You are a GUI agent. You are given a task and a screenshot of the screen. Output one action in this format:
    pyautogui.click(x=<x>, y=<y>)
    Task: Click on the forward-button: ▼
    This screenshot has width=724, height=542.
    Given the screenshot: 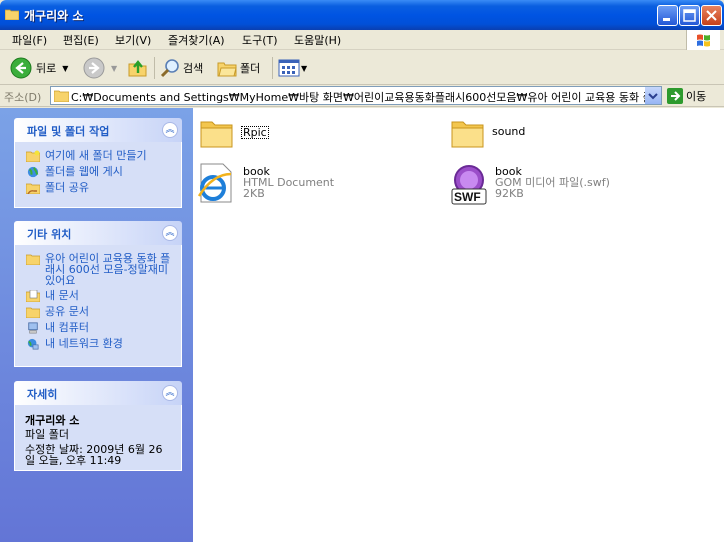 What is the action you would take?
    pyautogui.click(x=100, y=68)
    